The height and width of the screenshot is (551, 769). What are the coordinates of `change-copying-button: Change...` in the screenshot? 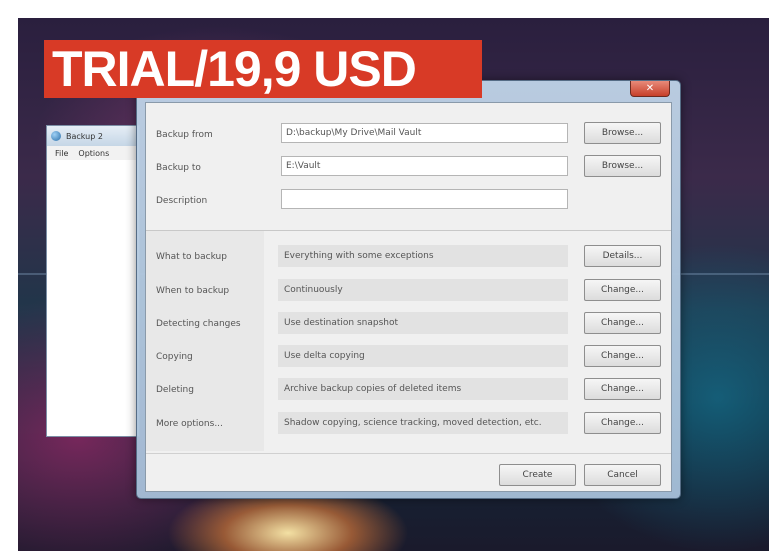 It's located at (622, 356).